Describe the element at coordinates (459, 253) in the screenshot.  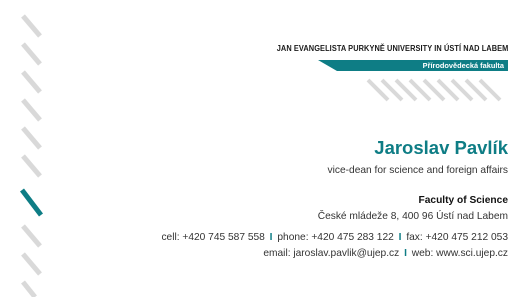
I see `website: web: www.sci.ujep.cz` at that location.